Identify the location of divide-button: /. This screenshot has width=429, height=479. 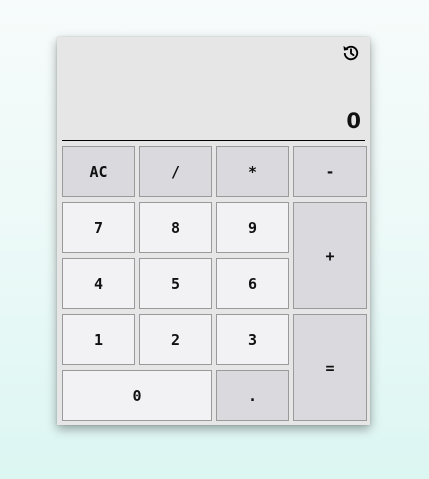
(175, 171).